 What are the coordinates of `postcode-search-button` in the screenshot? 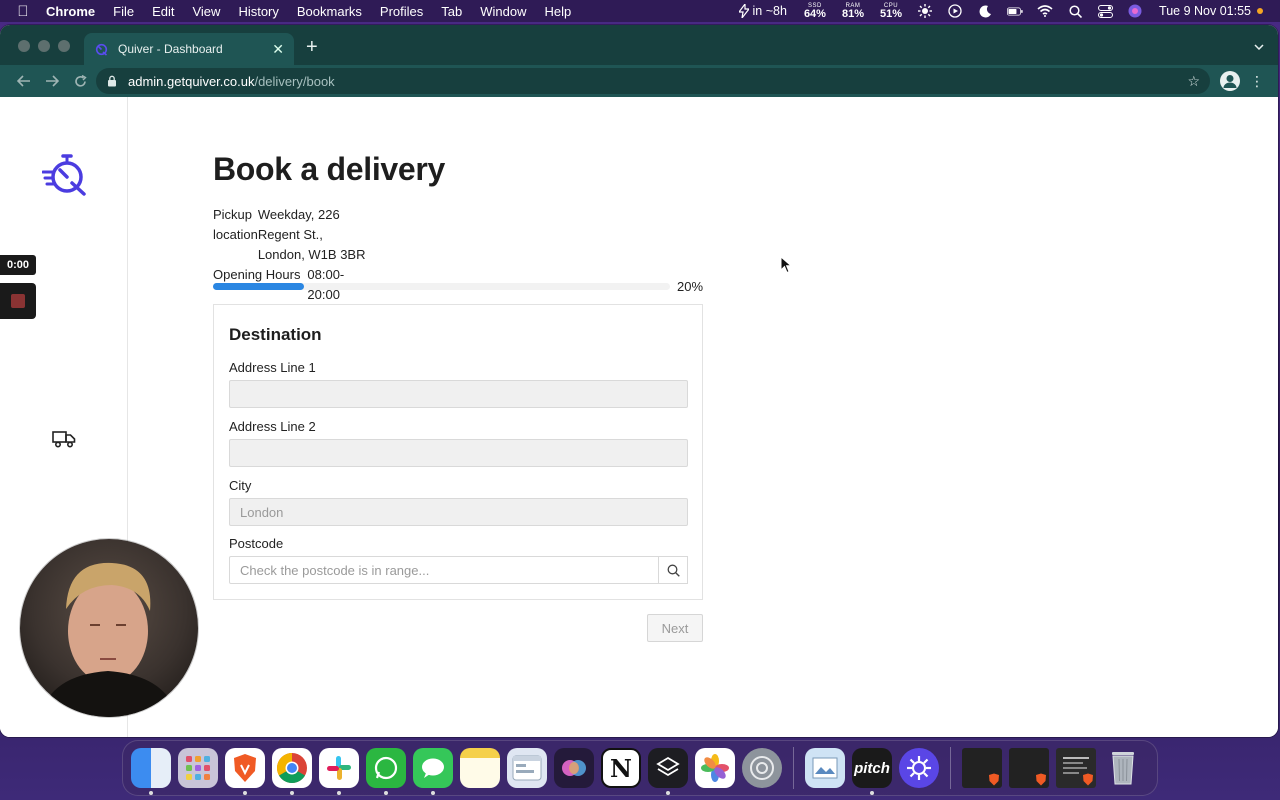 It's located at (673, 570).